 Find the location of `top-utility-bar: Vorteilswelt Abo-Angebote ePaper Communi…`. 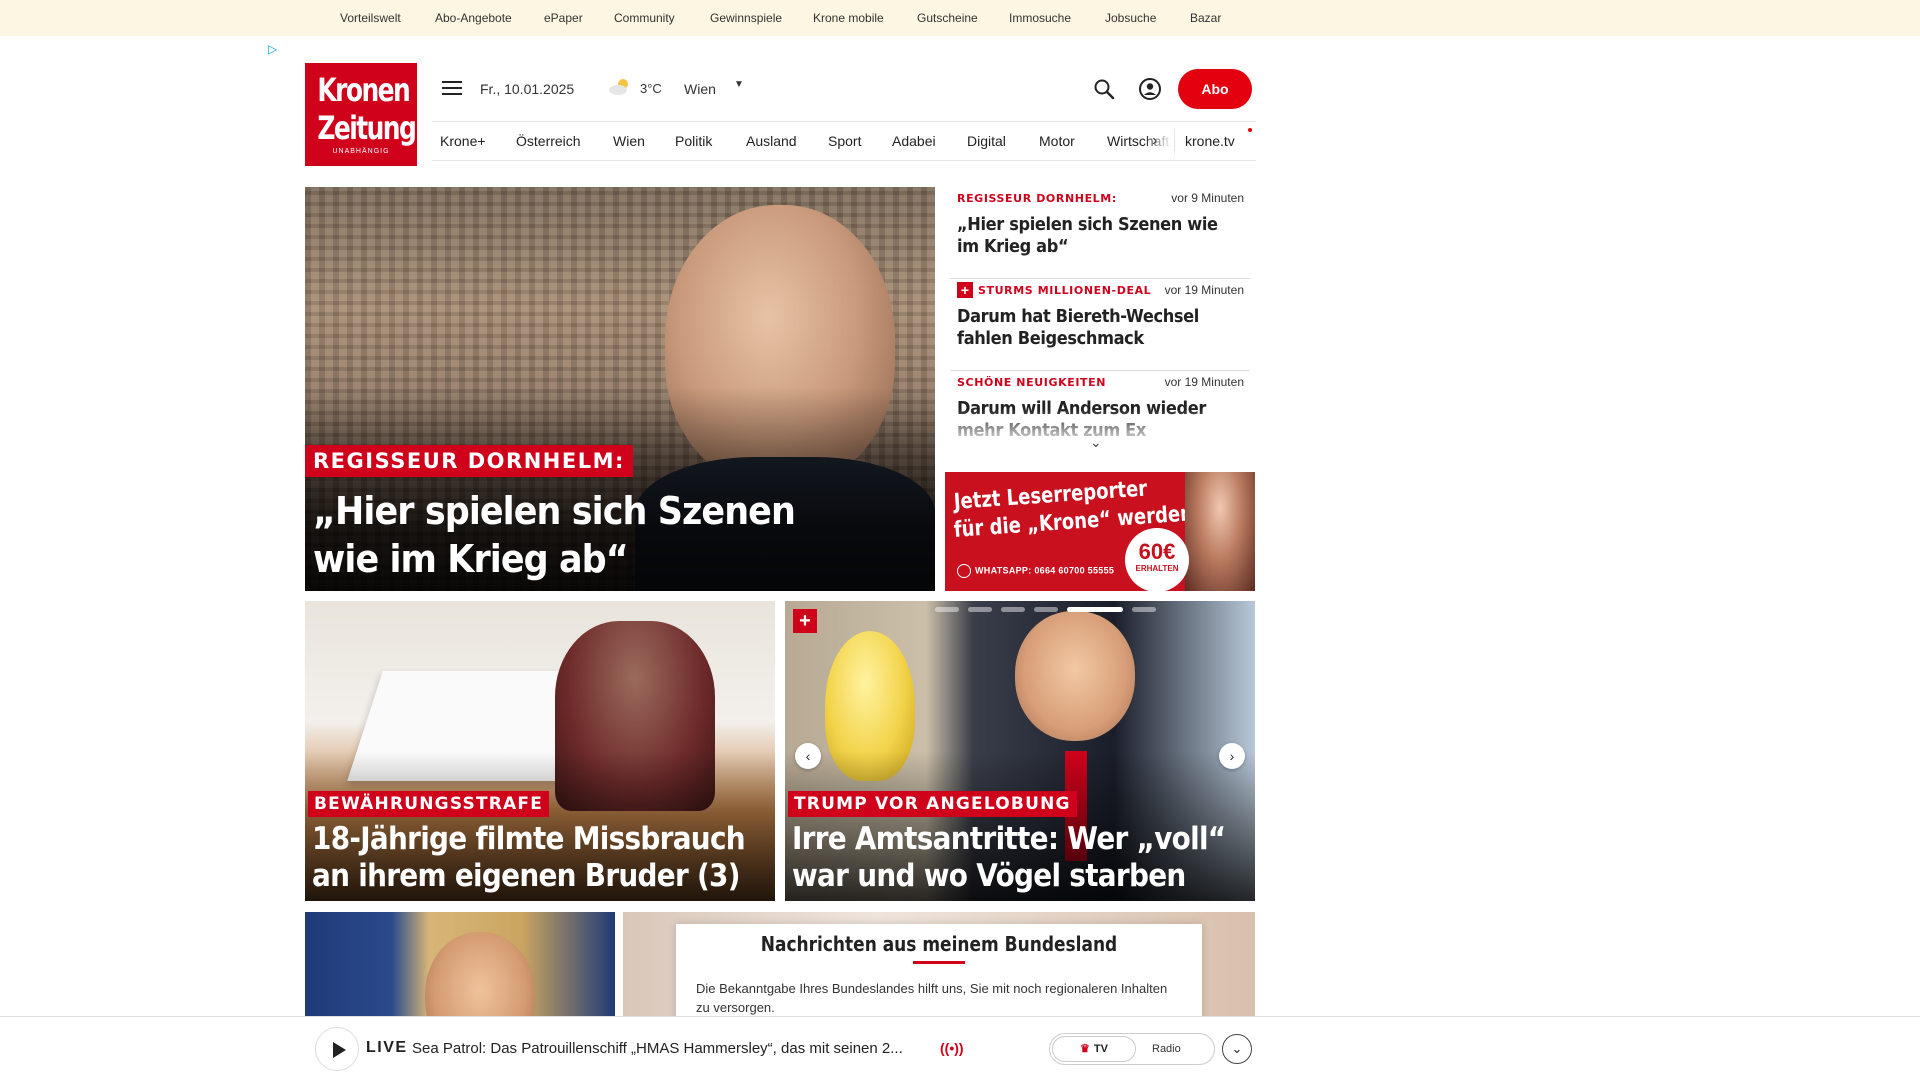

top-utility-bar: Vorteilswelt Abo-Angebote ePaper Communi… is located at coordinates (960, 18).